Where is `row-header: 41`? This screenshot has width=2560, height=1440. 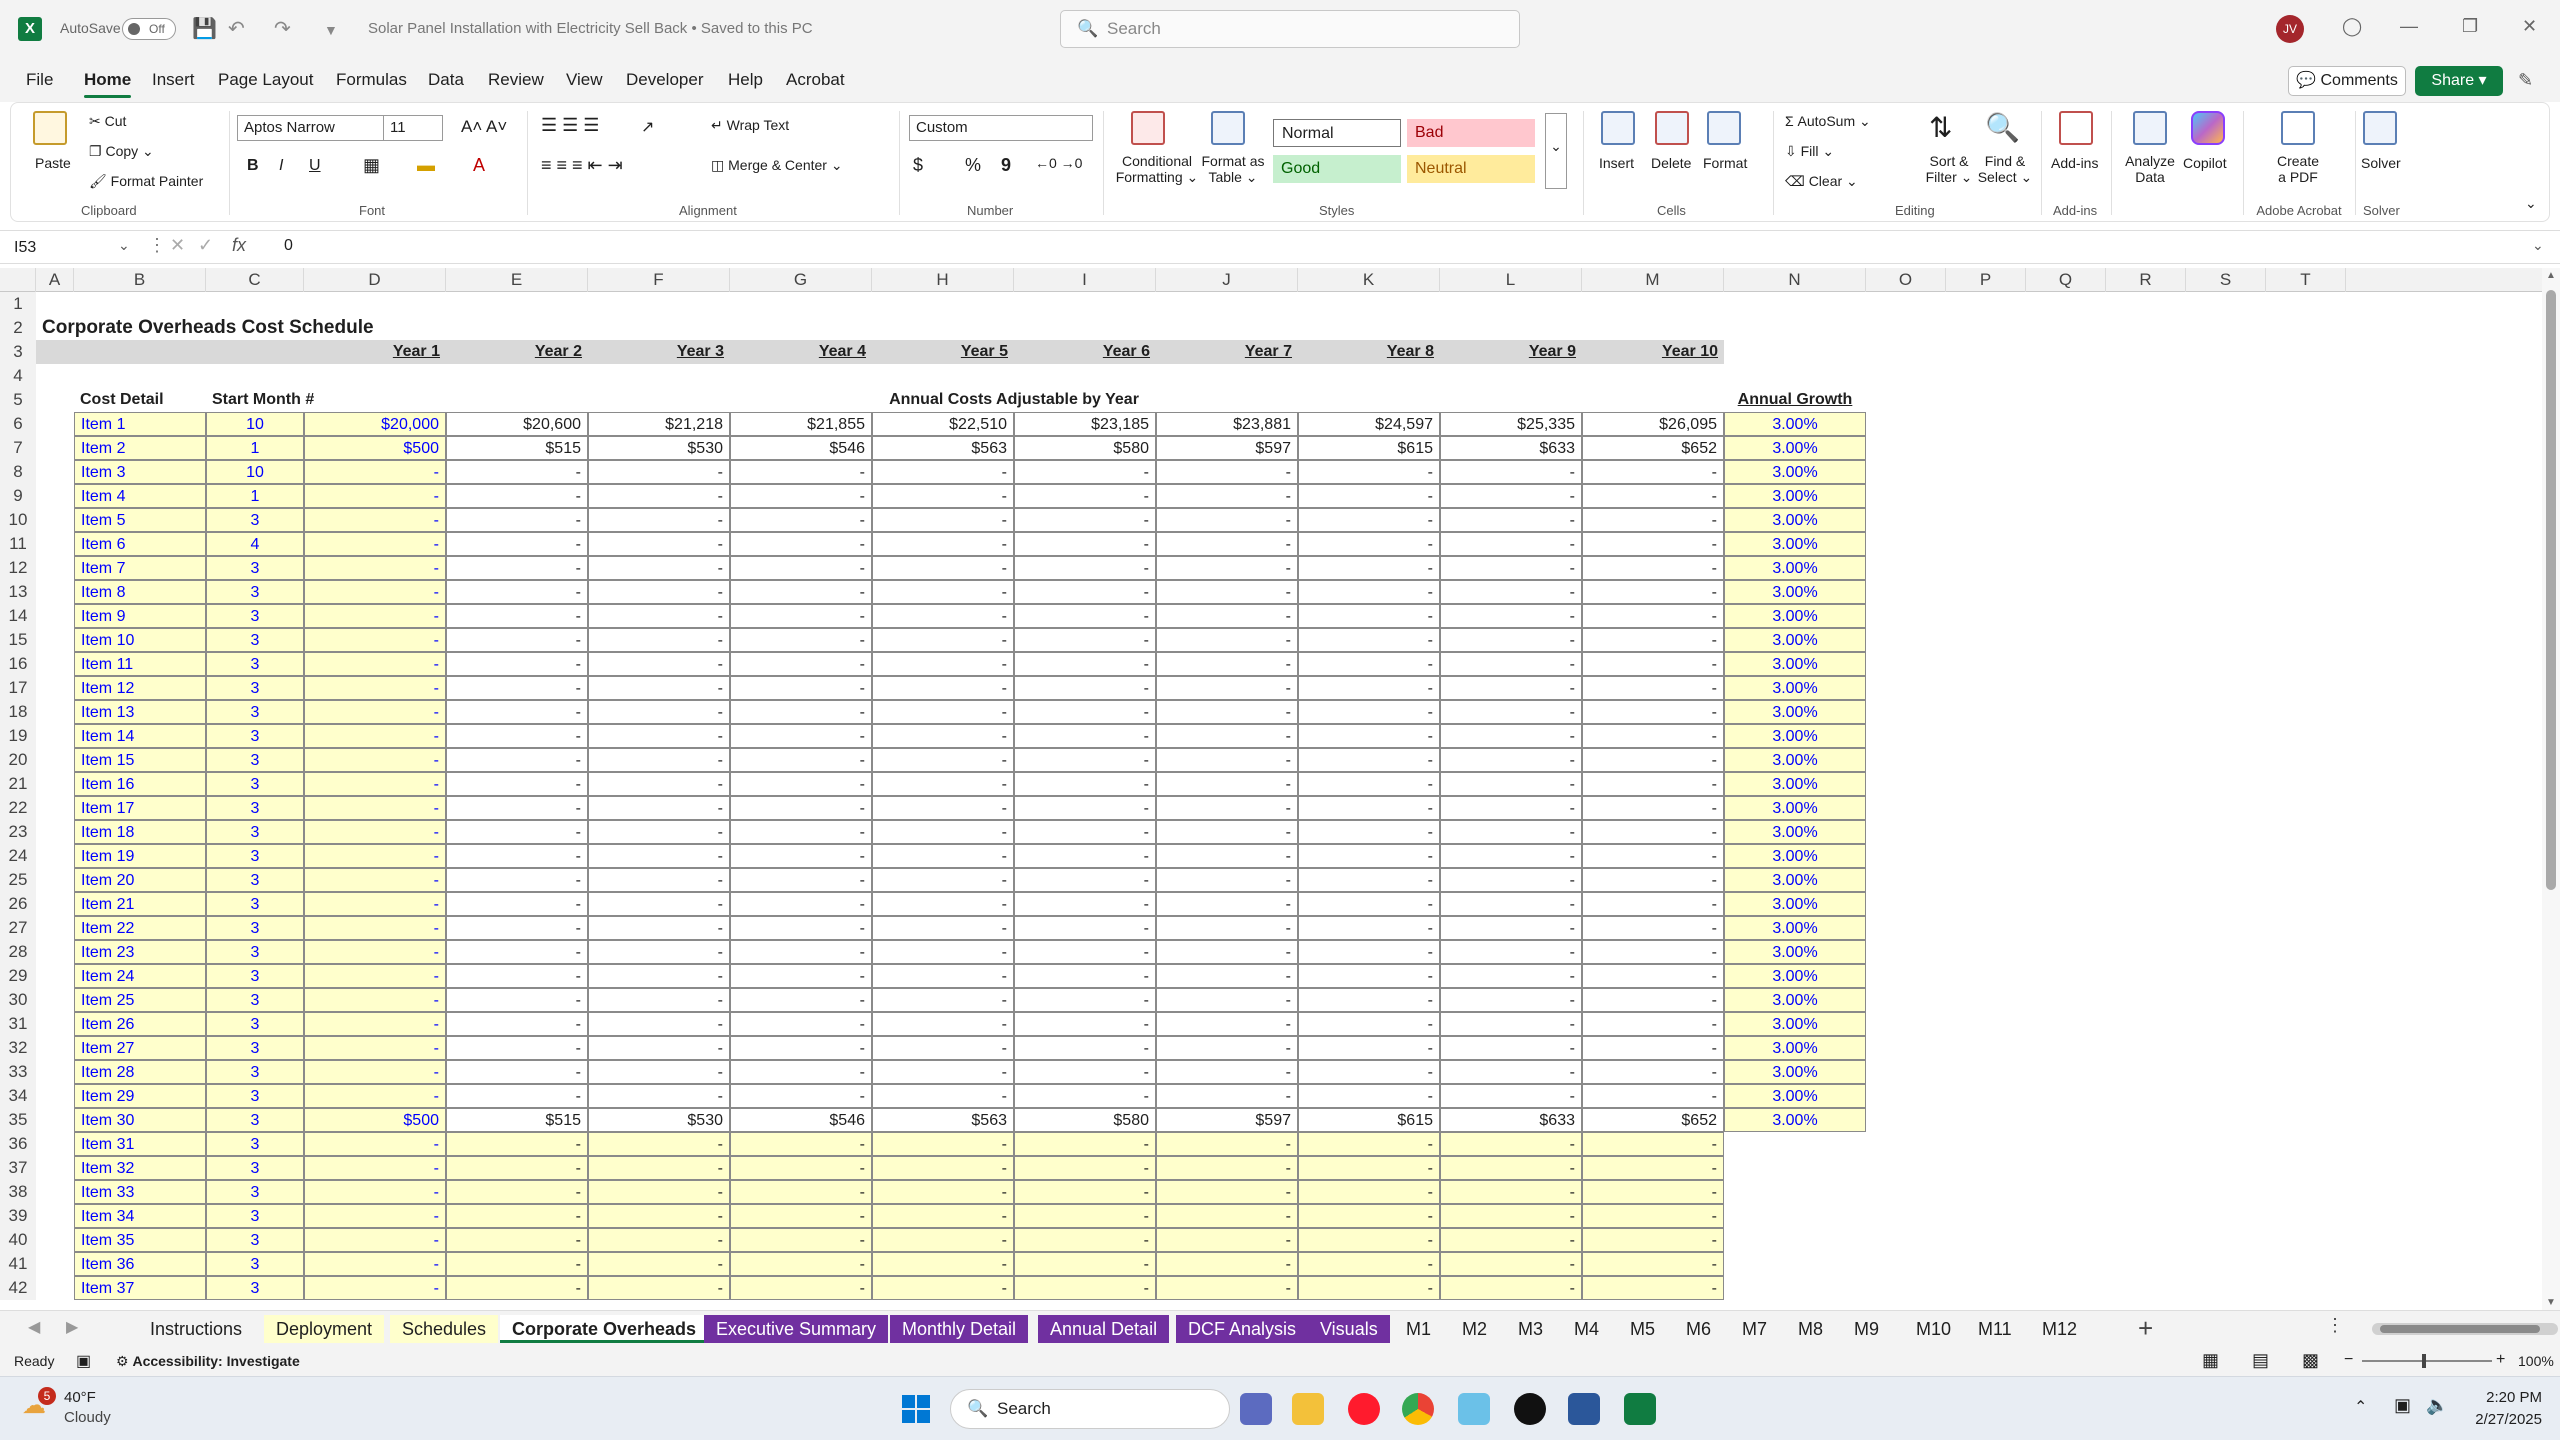
row-header: 41 is located at coordinates (18, 1264).